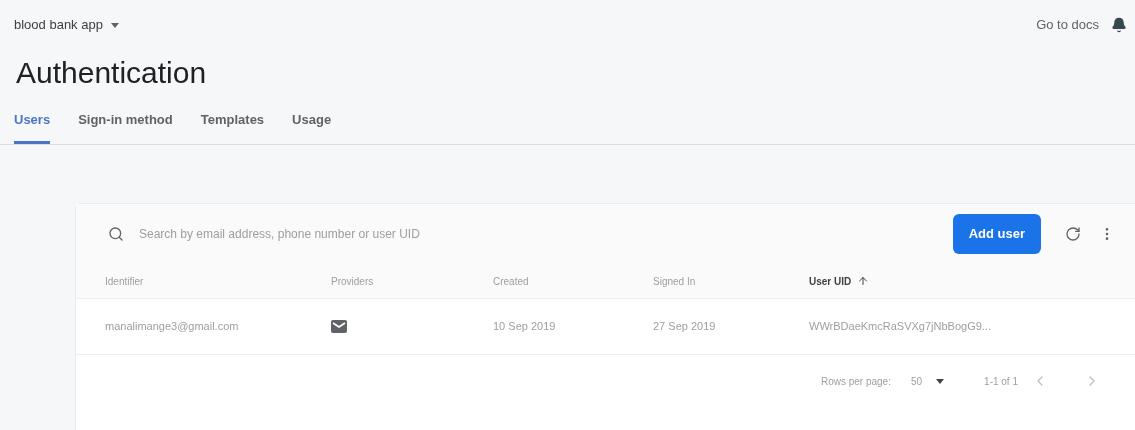 Image resolution: width=1135 pixels, height=430 pixels. Describe the element at coordinates (1119, 25) in the screenshot. I see `bell-icon` at that location.